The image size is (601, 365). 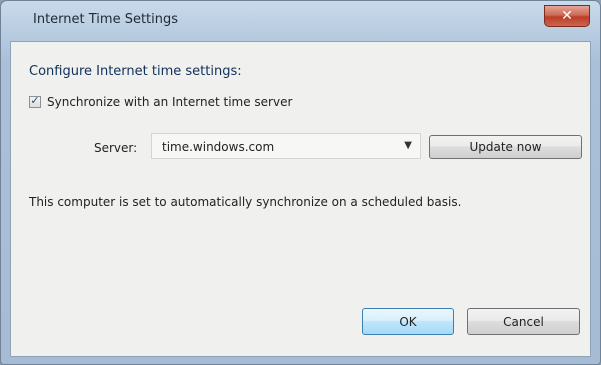 What do you see at coordinates (408, 321) in the screenshot?
I see `ok-button: OK` at bounding box center [408, 321].